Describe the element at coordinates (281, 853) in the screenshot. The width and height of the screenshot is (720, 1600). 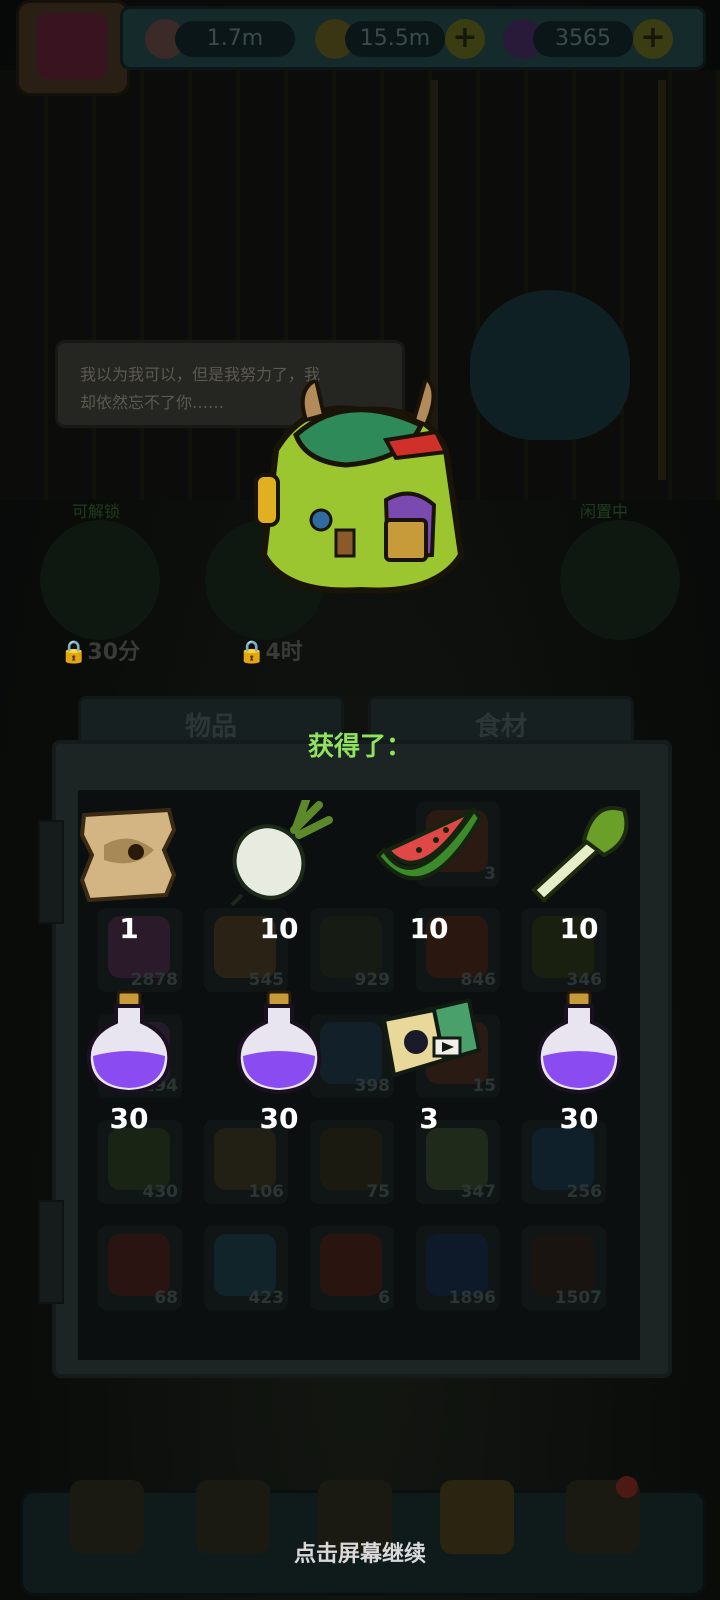
I see `radish-icon` at that location.